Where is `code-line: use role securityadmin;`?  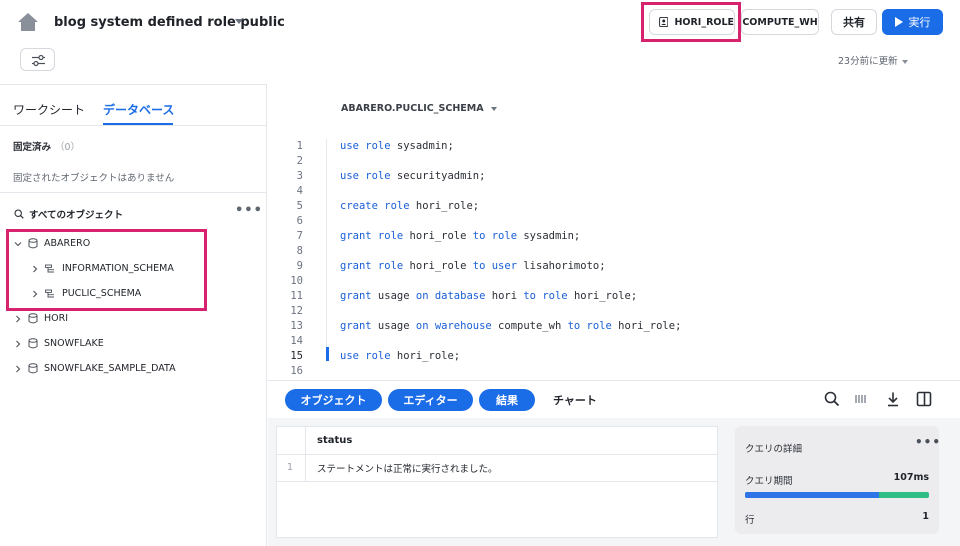 code-line: use role securityadmin; is located at coordinates (510, 176).